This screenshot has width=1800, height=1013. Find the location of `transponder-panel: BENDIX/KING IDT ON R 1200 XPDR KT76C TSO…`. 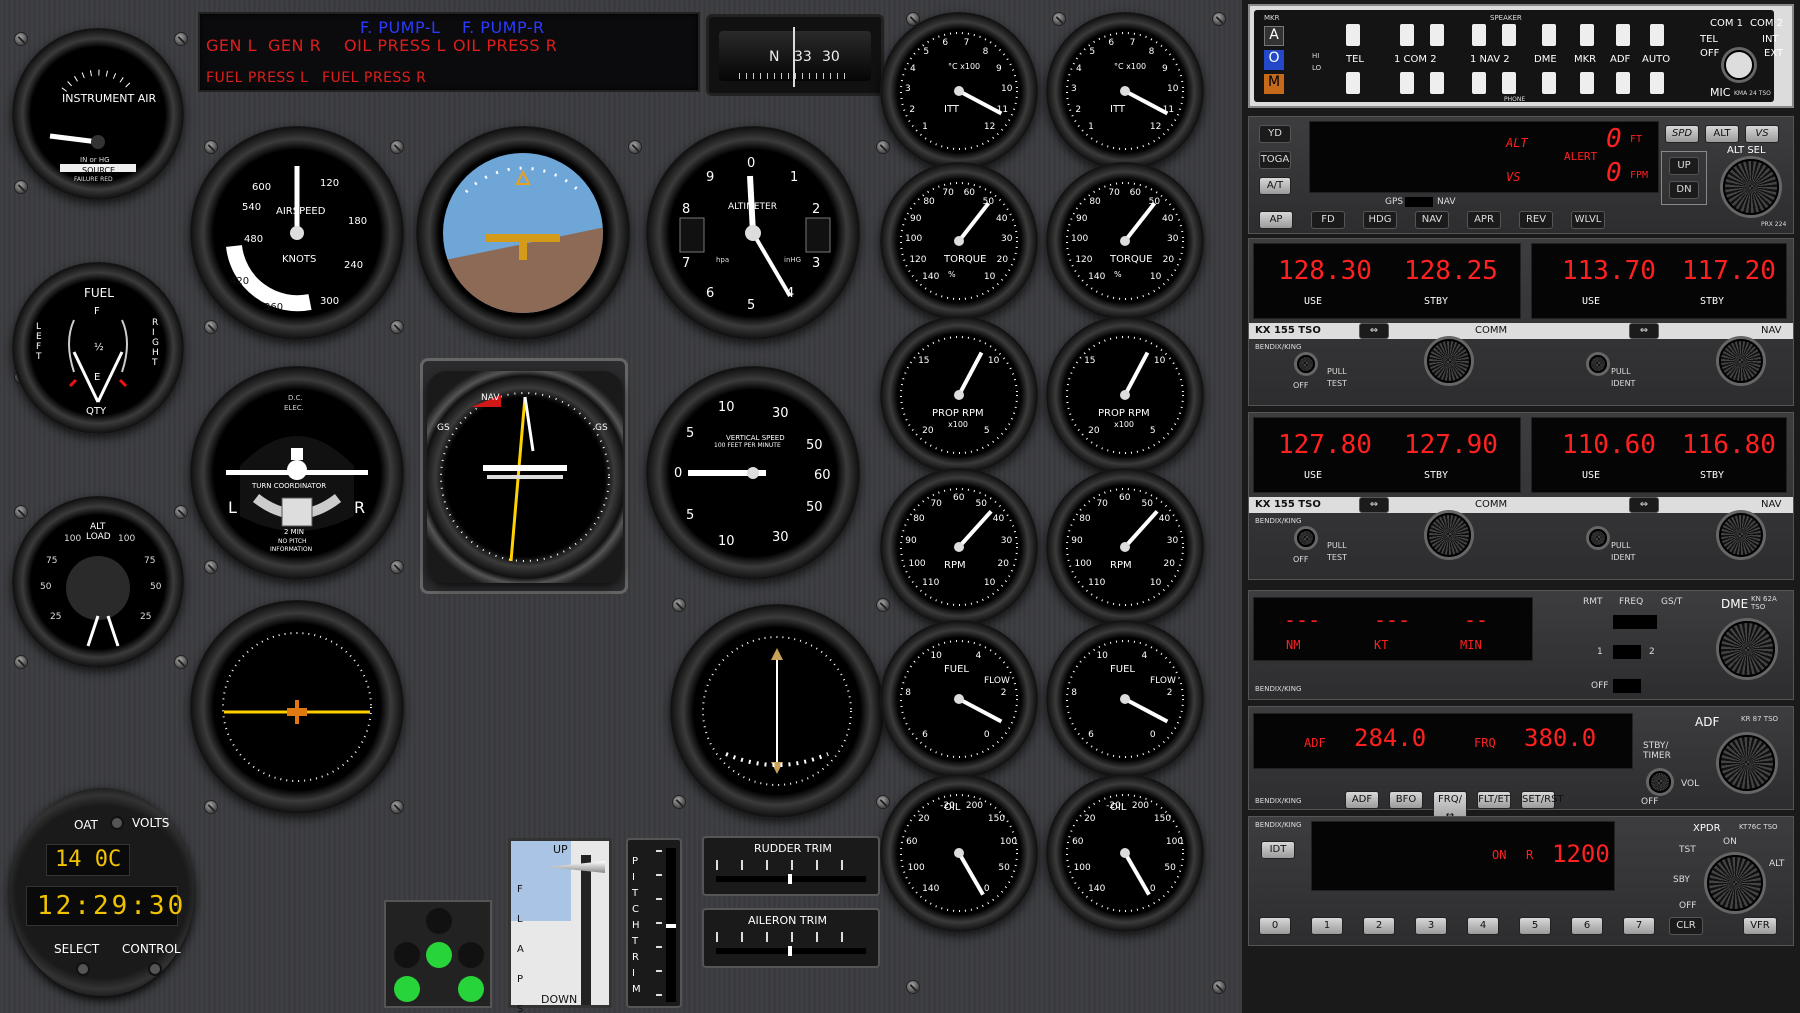

transponder-panel: BENDIX/KING IDT ON R 1200 XPDR KT76C TSO… is located at coordinates (1521, 881).